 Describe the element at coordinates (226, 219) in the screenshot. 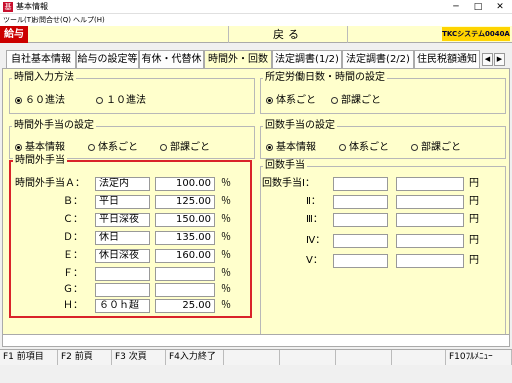

I see `ot-row-c-unit: ％` at that location.